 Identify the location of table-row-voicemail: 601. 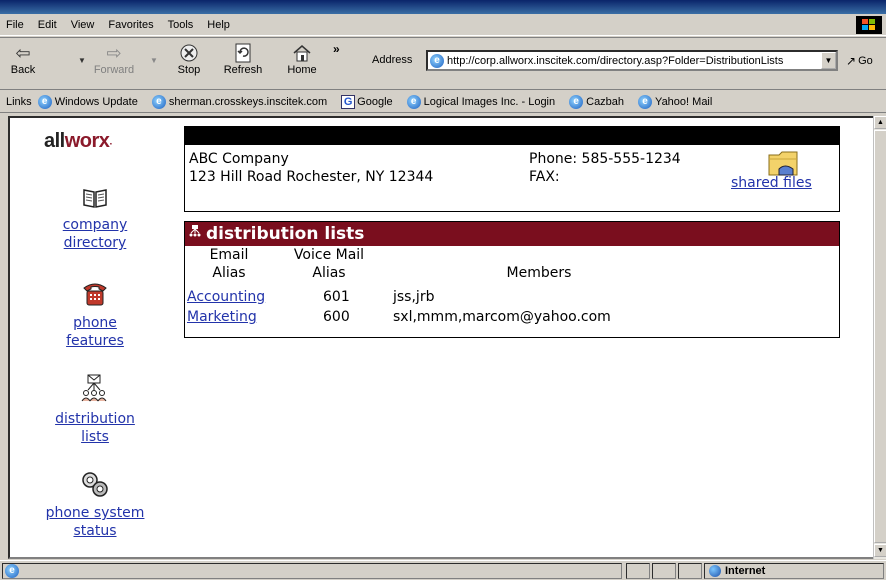
(336, 297).